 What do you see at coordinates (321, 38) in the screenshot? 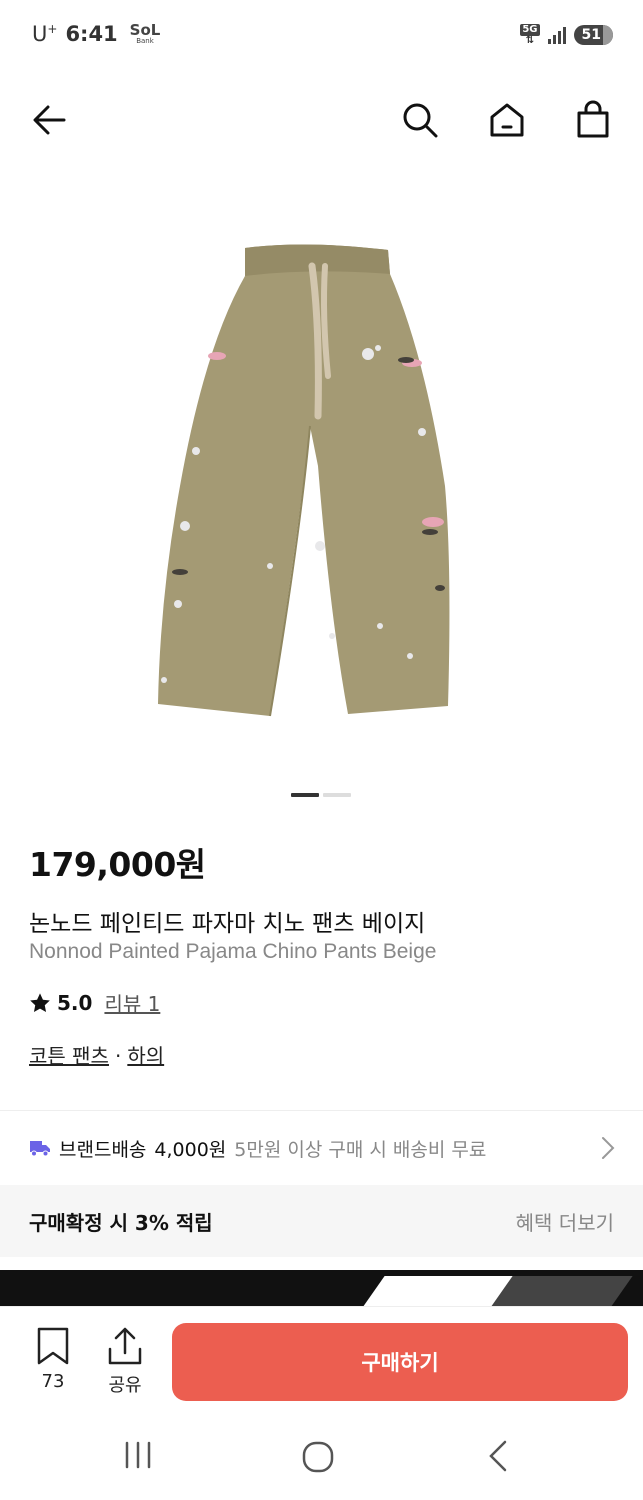
I see `status-bar: U+ 6:41 SoL Bank 5G ⇅ 51` at bounding box center [321, 38].